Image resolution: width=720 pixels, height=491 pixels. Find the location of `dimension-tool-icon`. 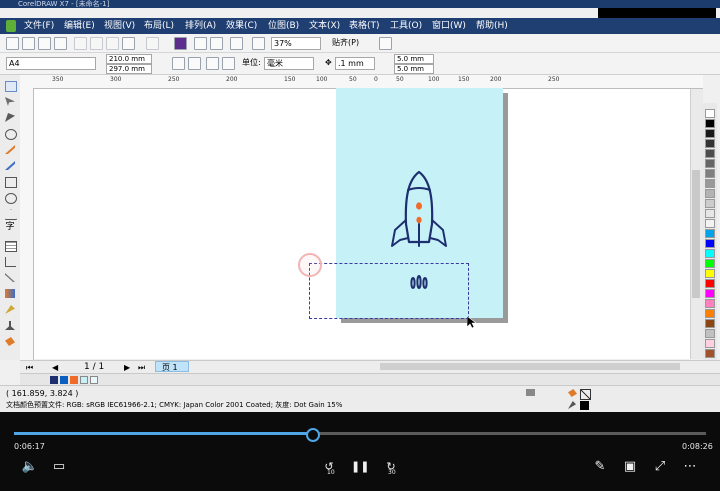

dimension-tool-icon is located at coordinates (10, 262).